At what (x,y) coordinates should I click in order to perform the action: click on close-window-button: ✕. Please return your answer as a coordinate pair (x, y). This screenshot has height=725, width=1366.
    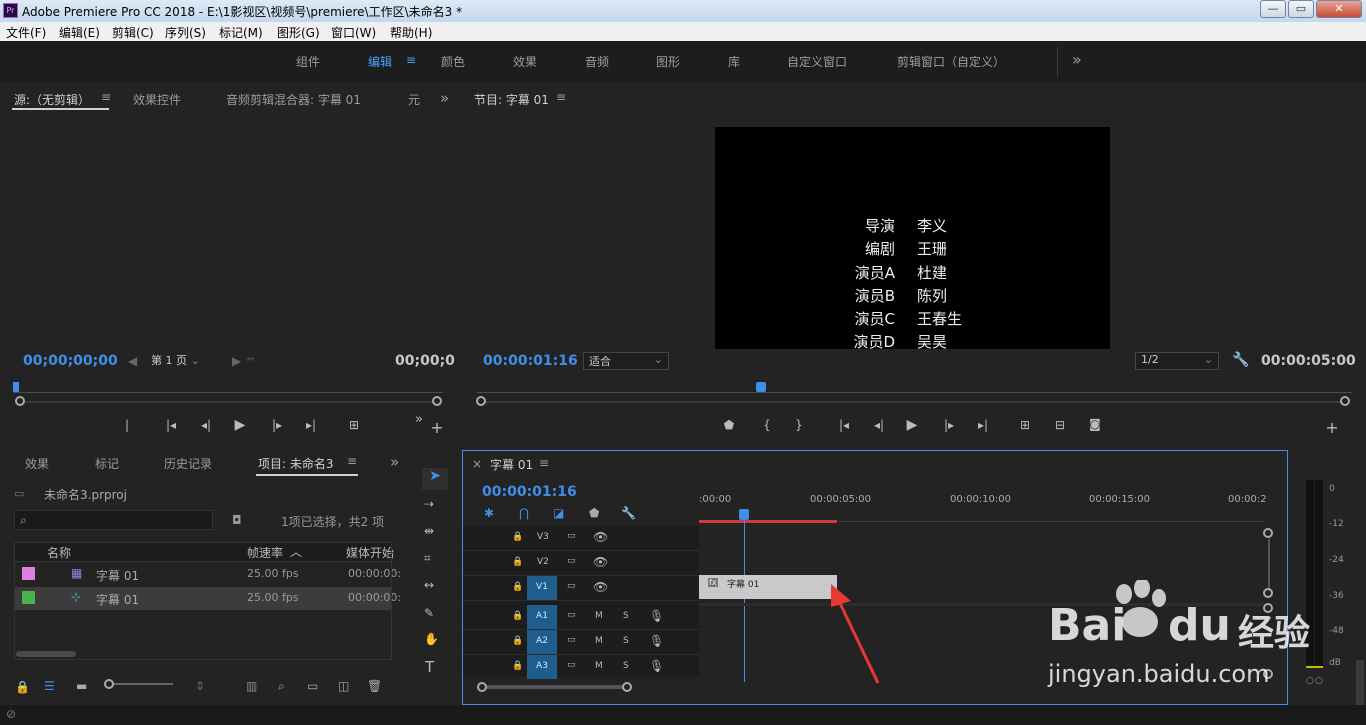
    Looking at the image, I should click on (1339, 9).